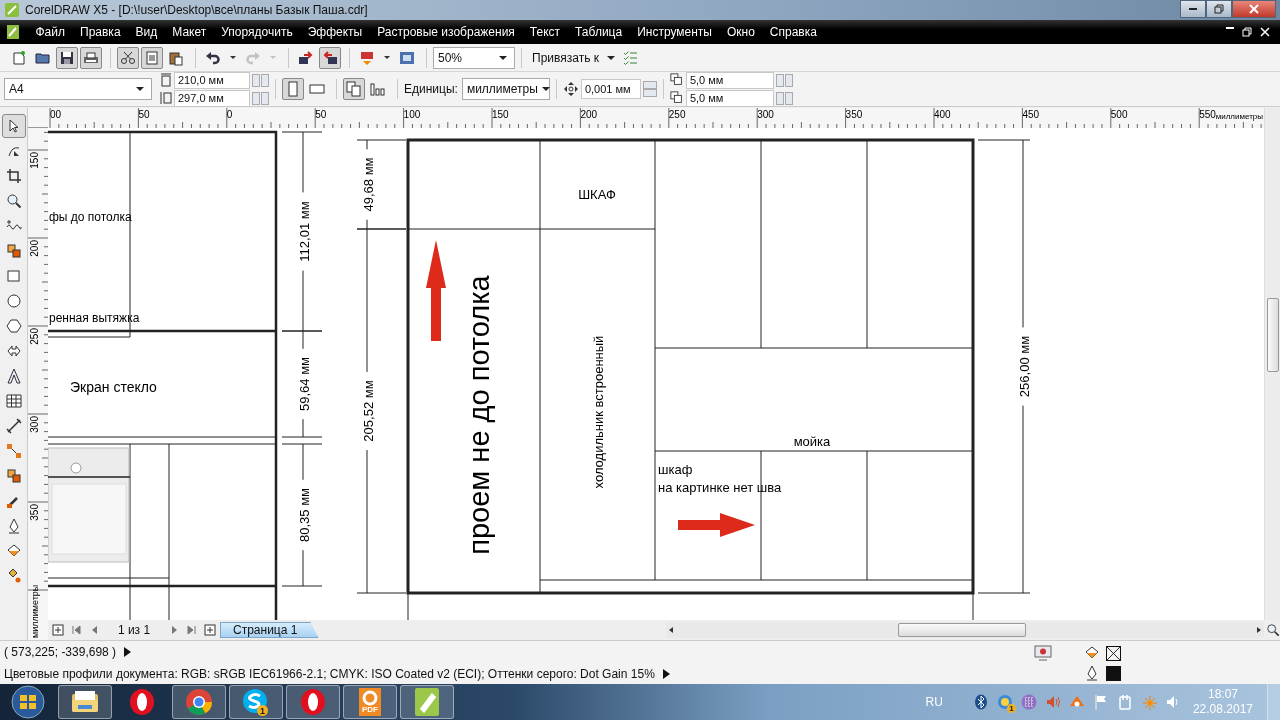 The height and width of the screenshot is (720, 1280). What do you see at coordinates (1207, 114) in the screenshot?
I see `ruler-label: 550` at bounding box center [1207, 114].